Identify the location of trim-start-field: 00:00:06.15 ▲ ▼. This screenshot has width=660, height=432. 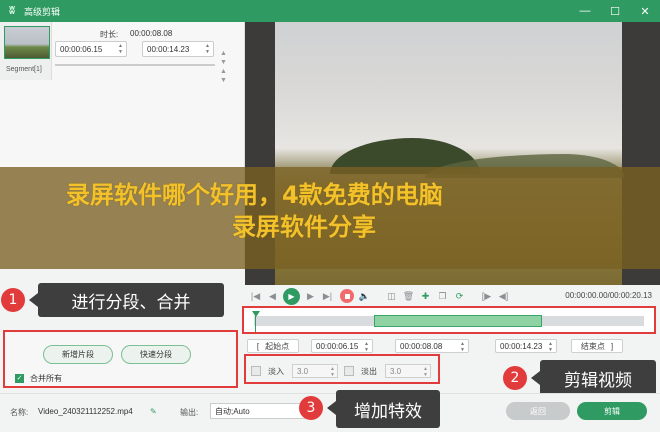
(342, 346).